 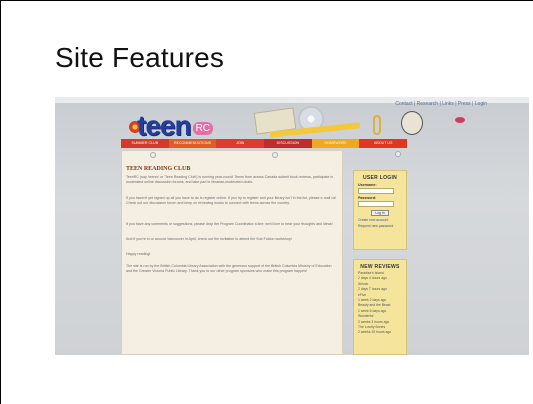 I want to click on password-label: Password:, so click(x=367, y=198).